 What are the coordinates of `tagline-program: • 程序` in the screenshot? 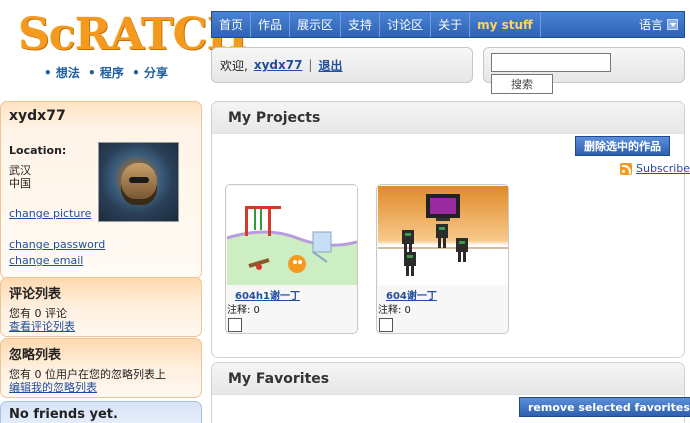 It's located at (106, 73).